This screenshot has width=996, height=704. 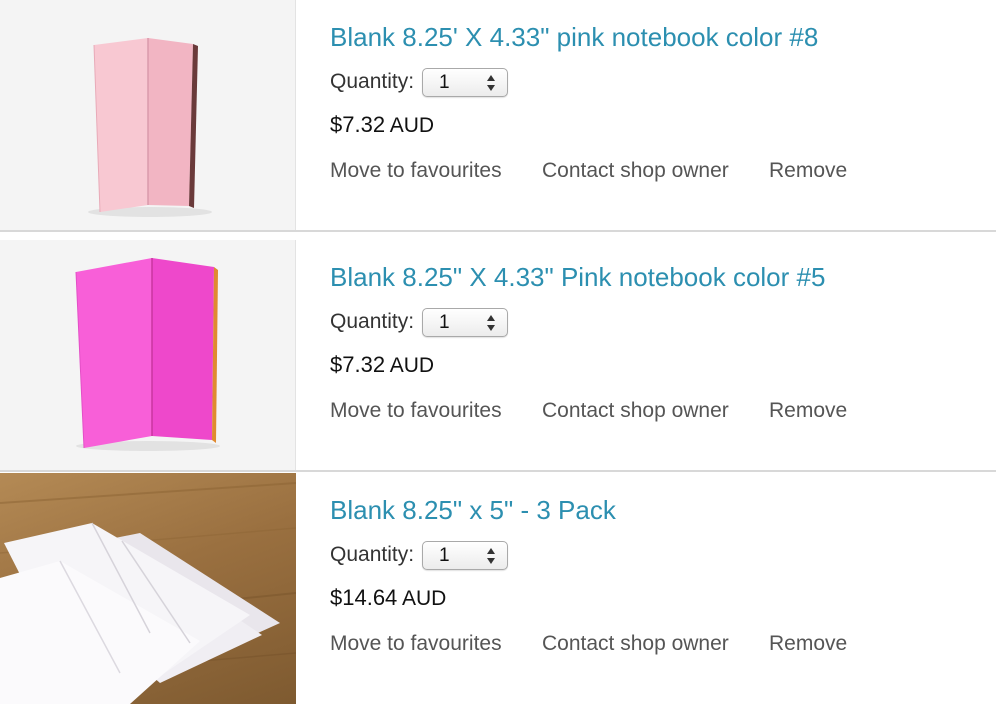 I want to click on item-price: $14.64 AUD, so click(x=388, y=598).